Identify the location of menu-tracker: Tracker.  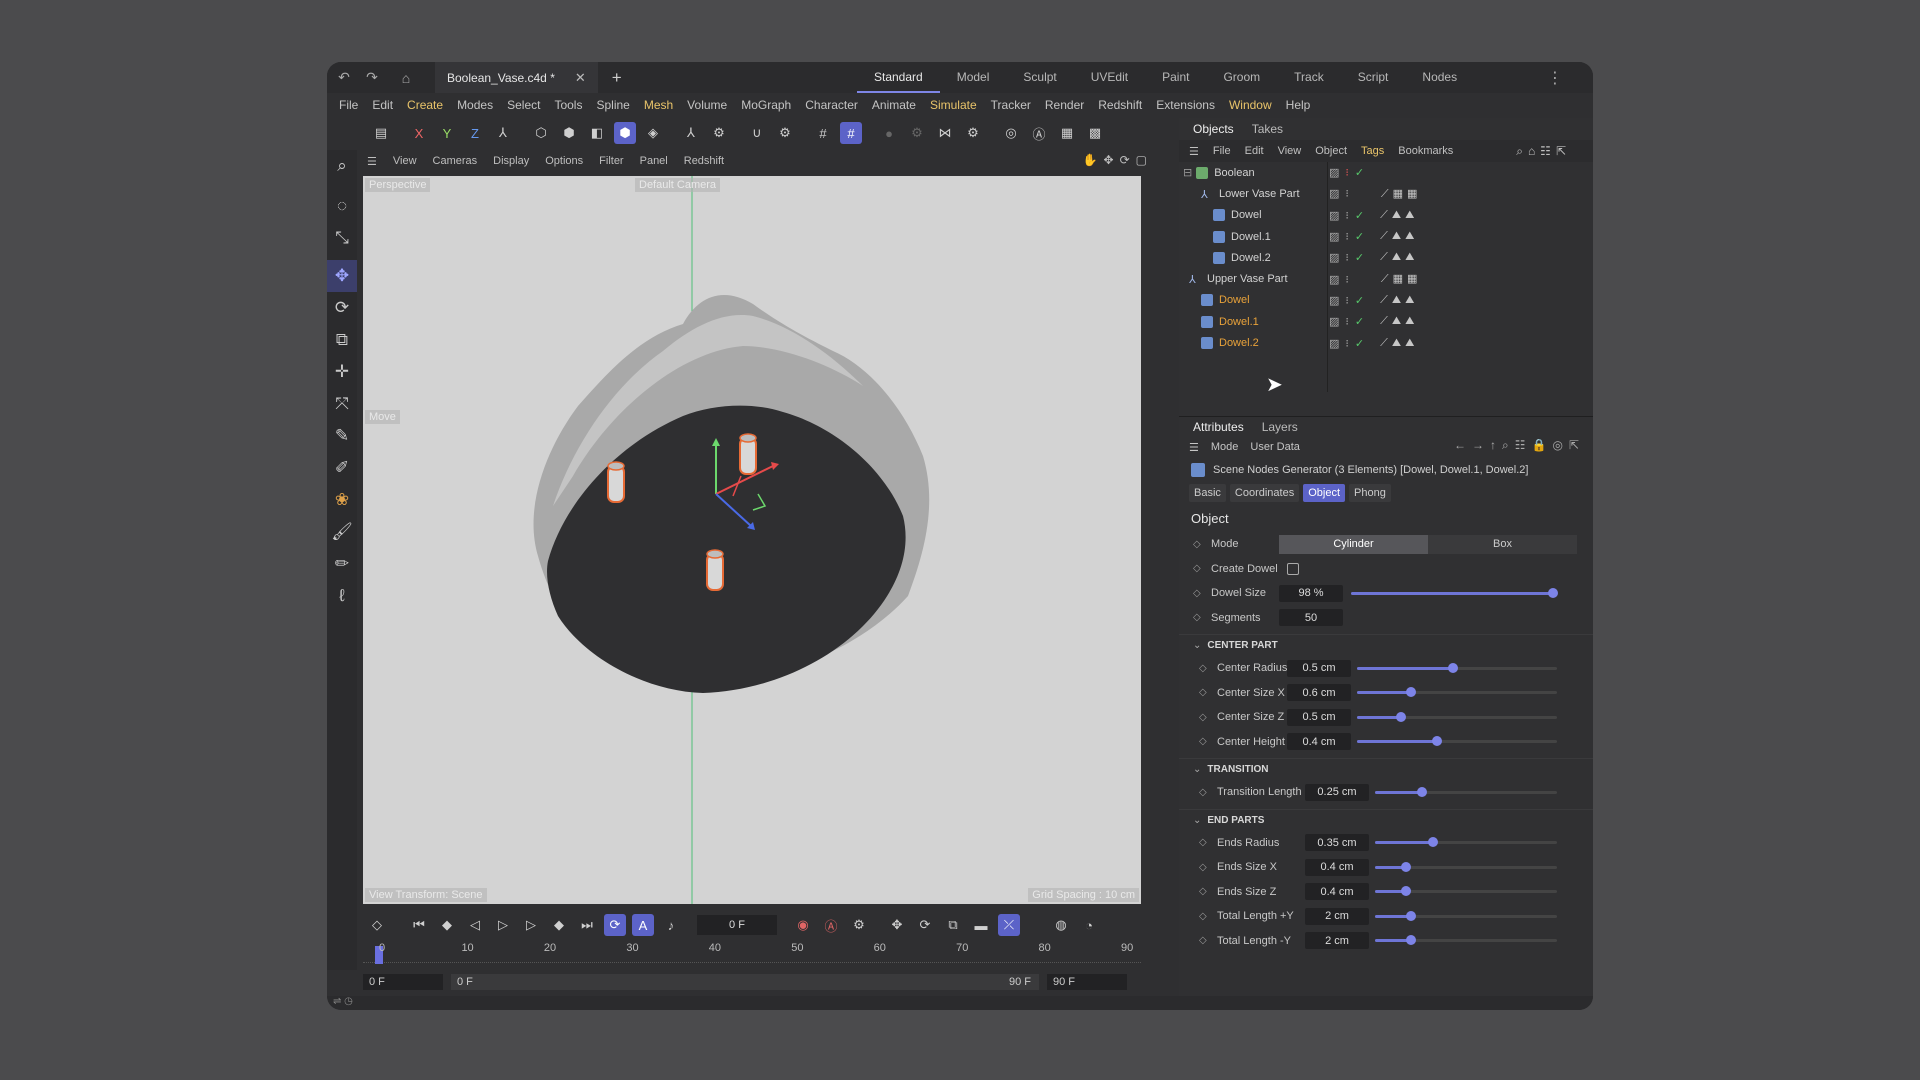
(1011, 105).